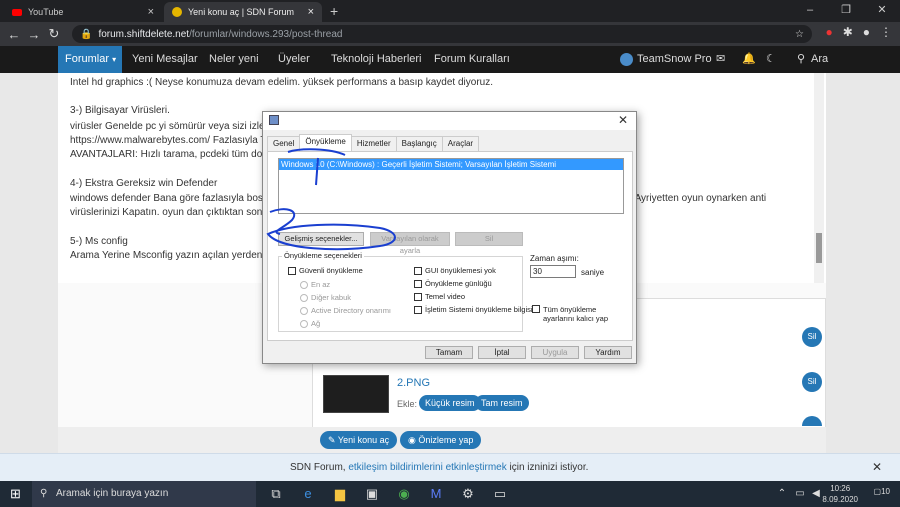 This screenshot has width=900, height=507. I want to click on insert-thumbnail-button: Küçük resim, so click(450, 403).